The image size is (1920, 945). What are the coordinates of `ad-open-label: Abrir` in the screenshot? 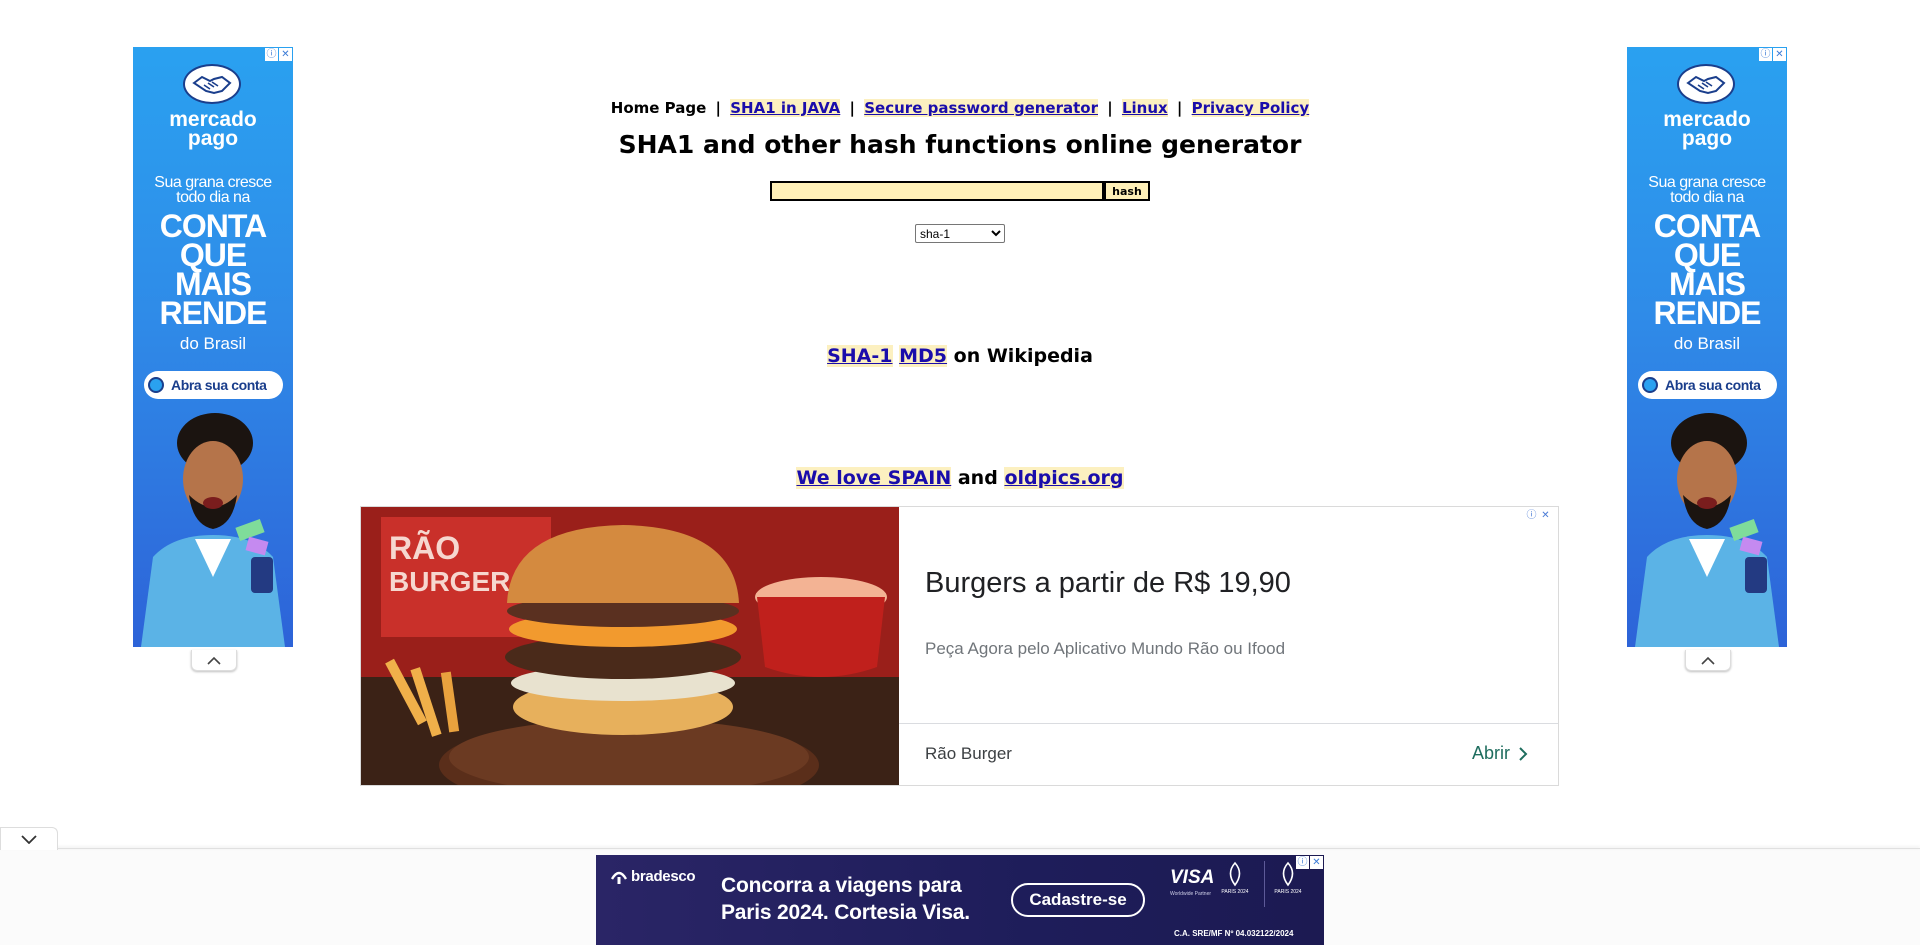 It's located at (1490, 753).